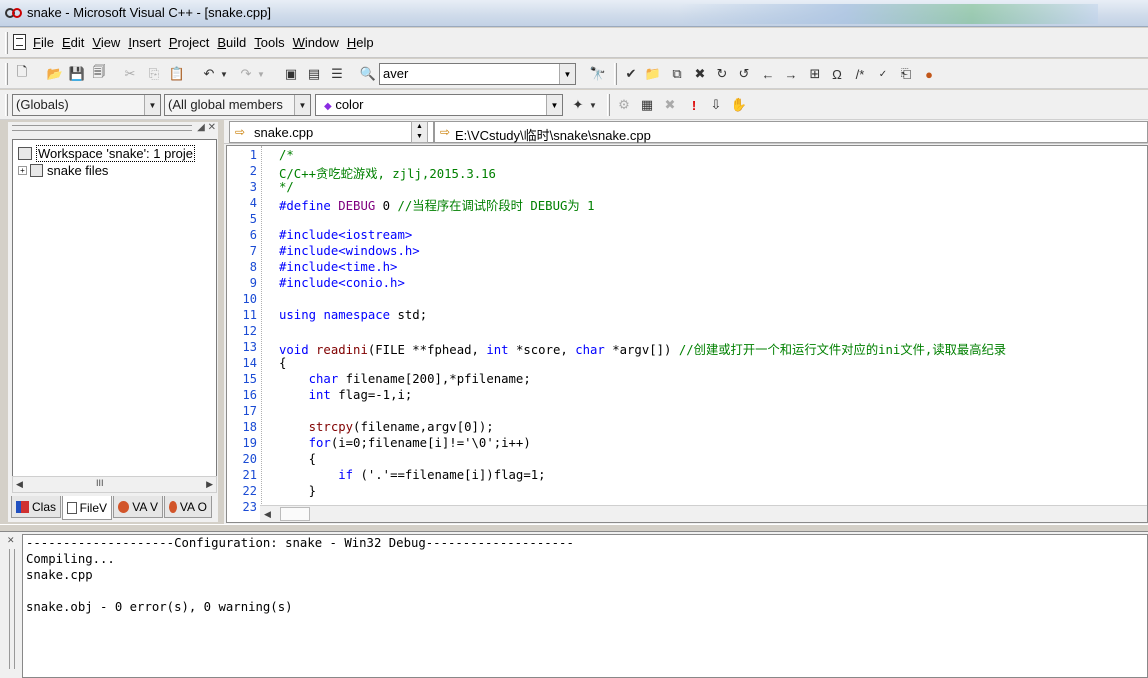  Describe the element at coordinates (106, 42) in the screenshot. I see `menu-view: View` at that location.